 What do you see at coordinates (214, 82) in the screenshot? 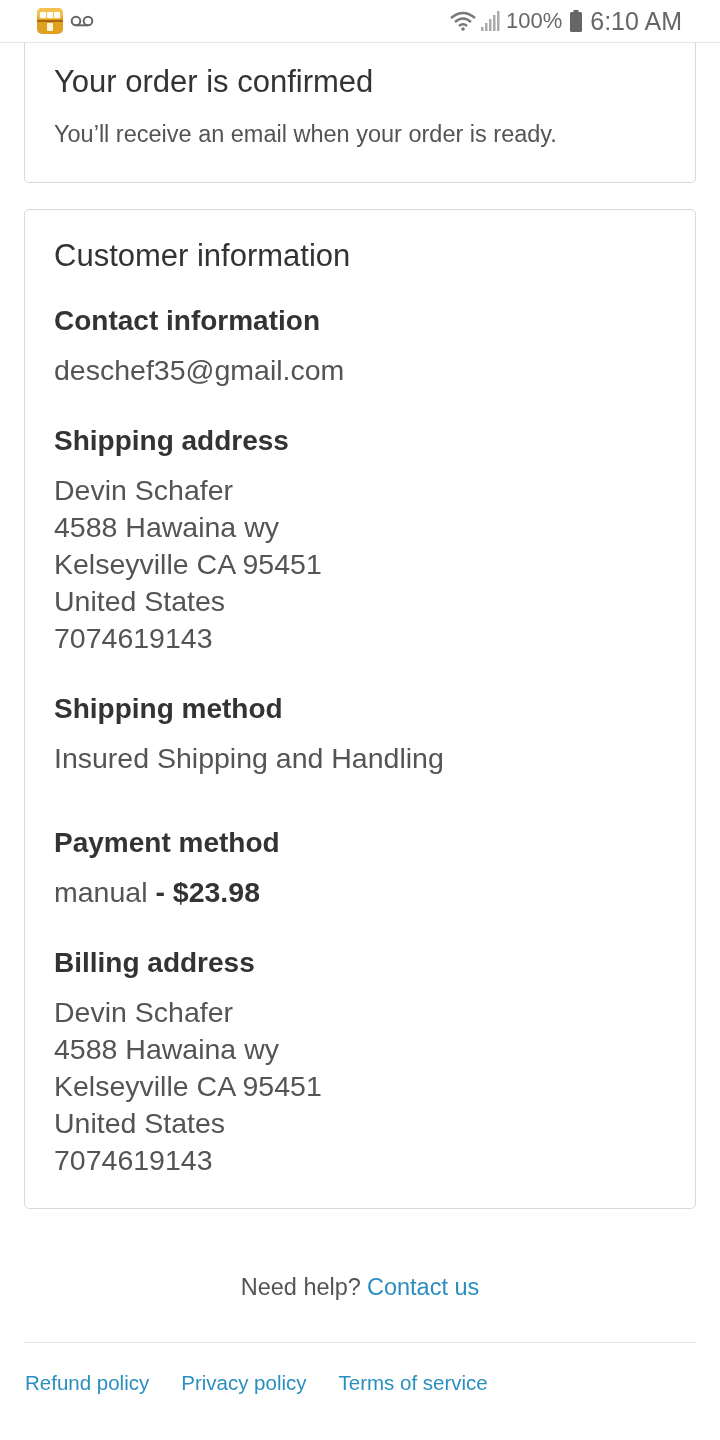
I see `order-status-title: Your order is confirmed` at bounding box center [214, 82].